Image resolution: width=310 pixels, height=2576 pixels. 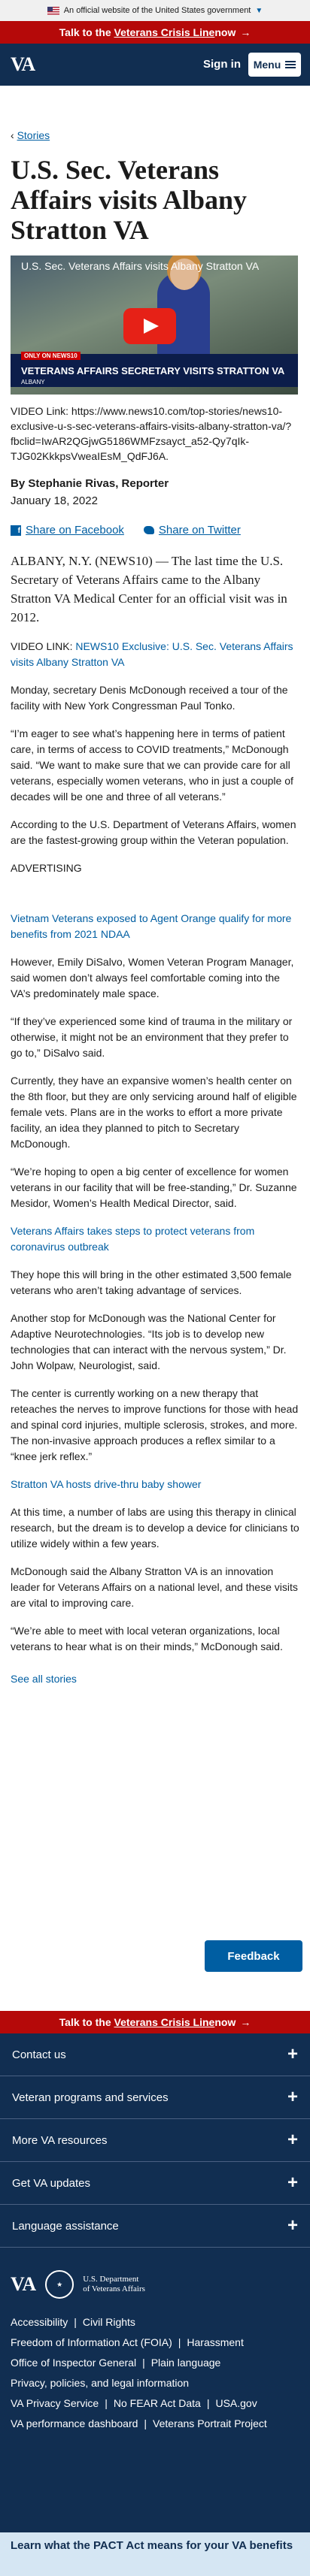 I want to click on footer-link-plain-language: Plain language, so click(x=186, y=2363).